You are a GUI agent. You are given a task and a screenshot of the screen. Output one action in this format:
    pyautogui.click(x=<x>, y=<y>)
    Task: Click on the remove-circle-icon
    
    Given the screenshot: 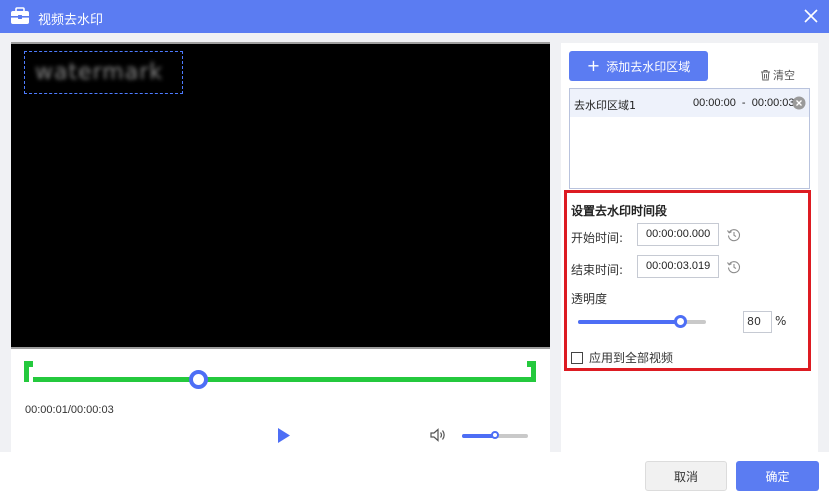 What is the action you would take?
    pyautogui.click(x=799, y=103)
    